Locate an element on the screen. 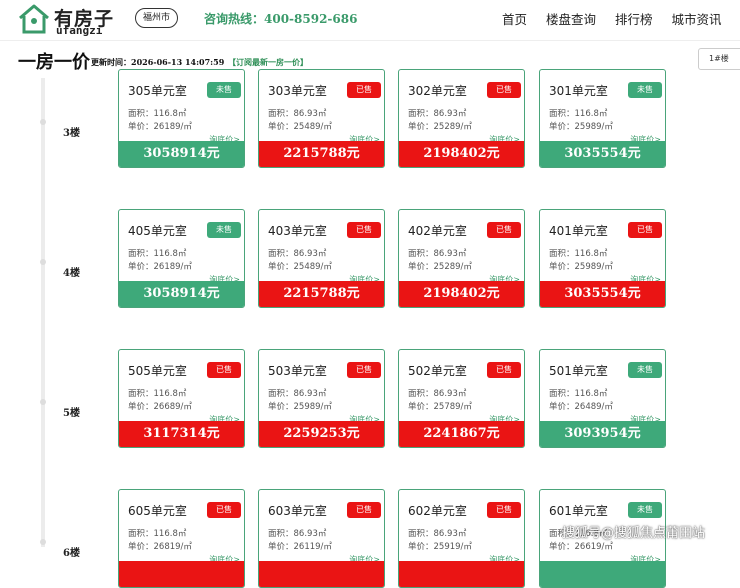  unit-card: 602单元室 已售 面积：86.93㎡ 单价：25919/㎡ 询底价> is located at coordinates (461, 538).